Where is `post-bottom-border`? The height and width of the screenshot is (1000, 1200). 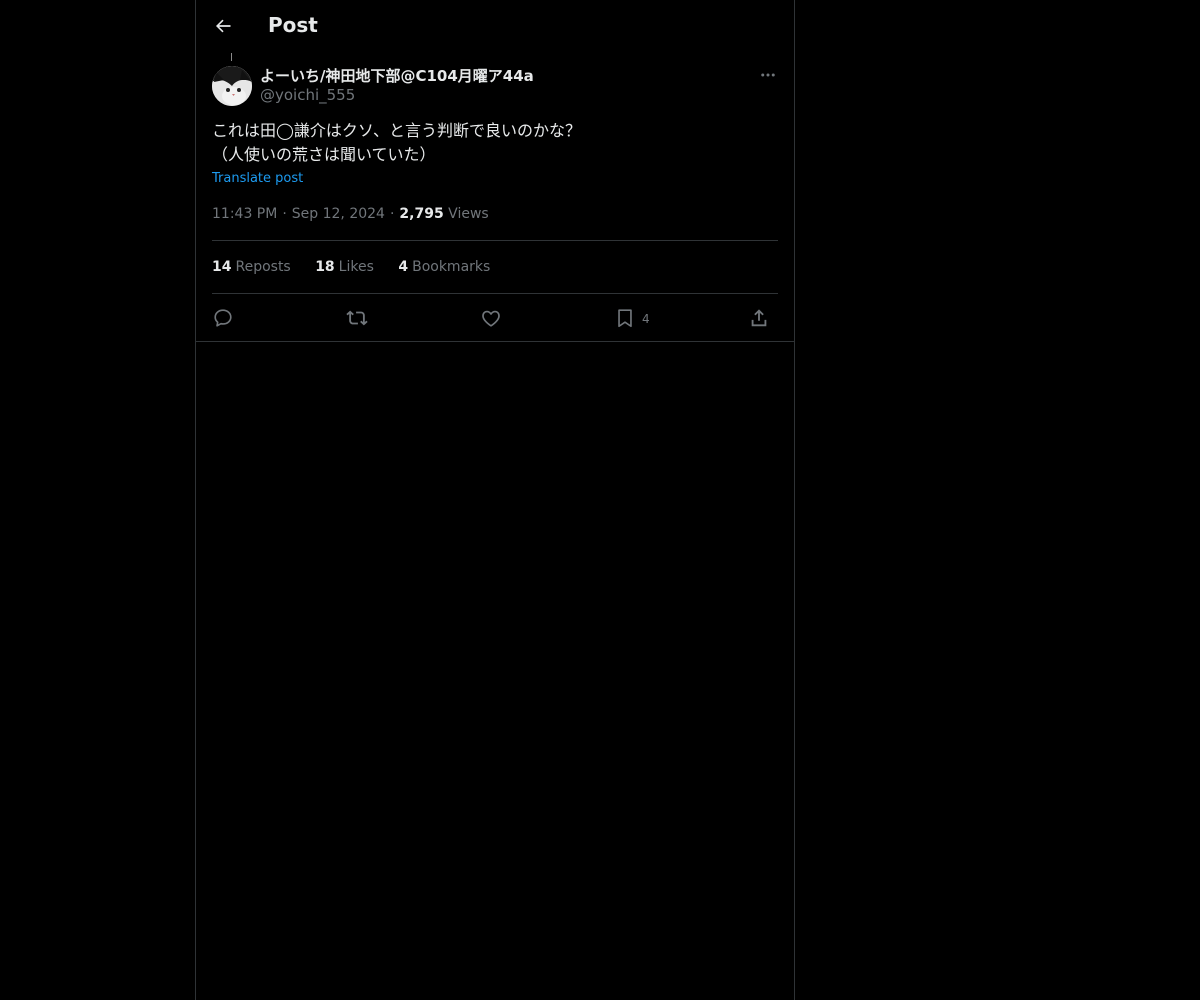
post-bottom-border is located at coordinates (495, 341).